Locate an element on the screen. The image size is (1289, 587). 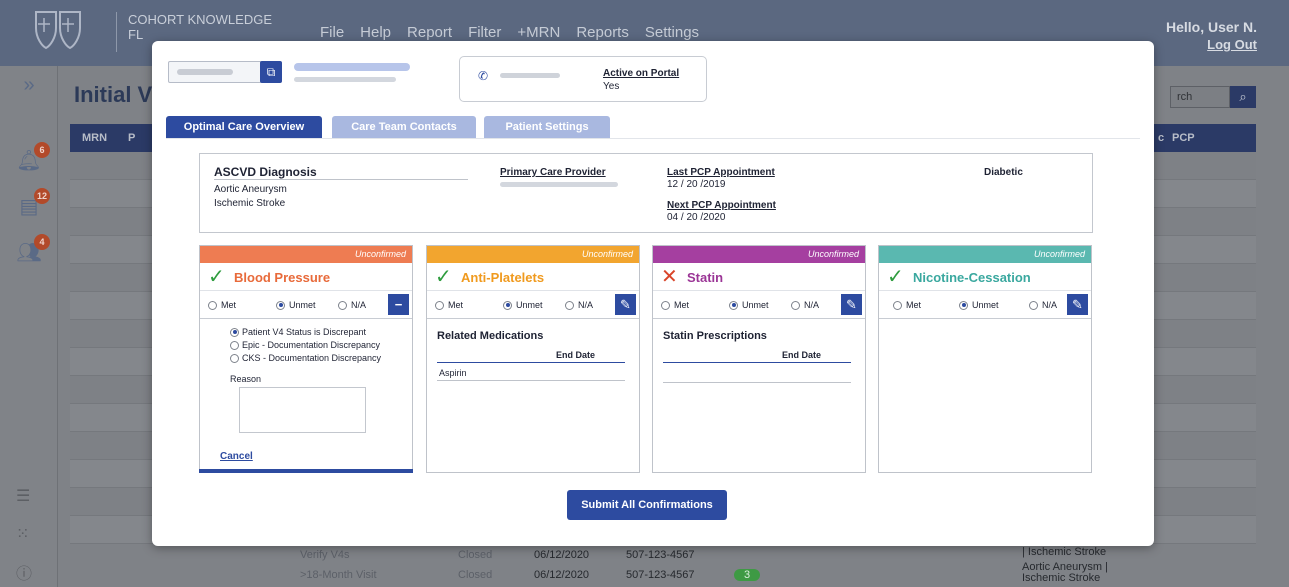
user-count-badge: 4 is located at coordinates (42, 242).